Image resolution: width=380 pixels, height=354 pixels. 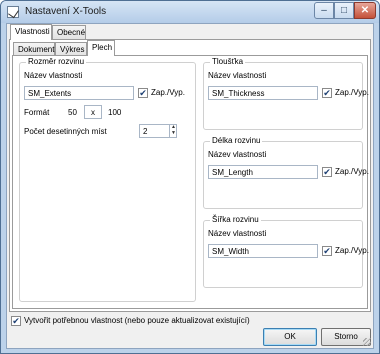 What do you see at coordinates (263, 172) in the screenshot?
I see `length-name-input` at bounding box center [263, 172].